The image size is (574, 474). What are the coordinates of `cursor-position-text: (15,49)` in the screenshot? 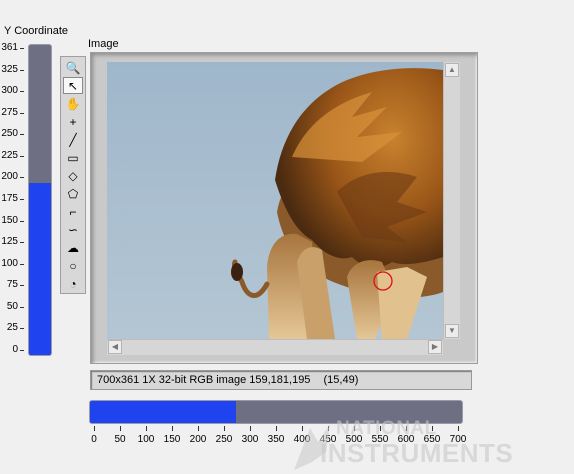 It's located at (341, 380).